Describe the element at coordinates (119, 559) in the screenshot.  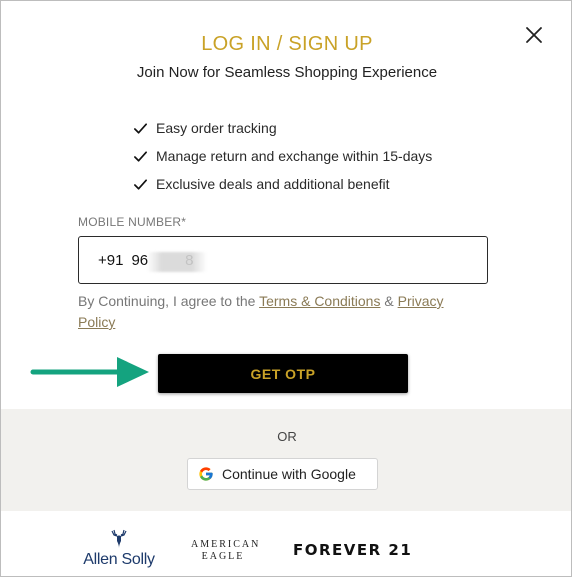
I see `allen-solly-wordmark: Allen Solly` at that location.